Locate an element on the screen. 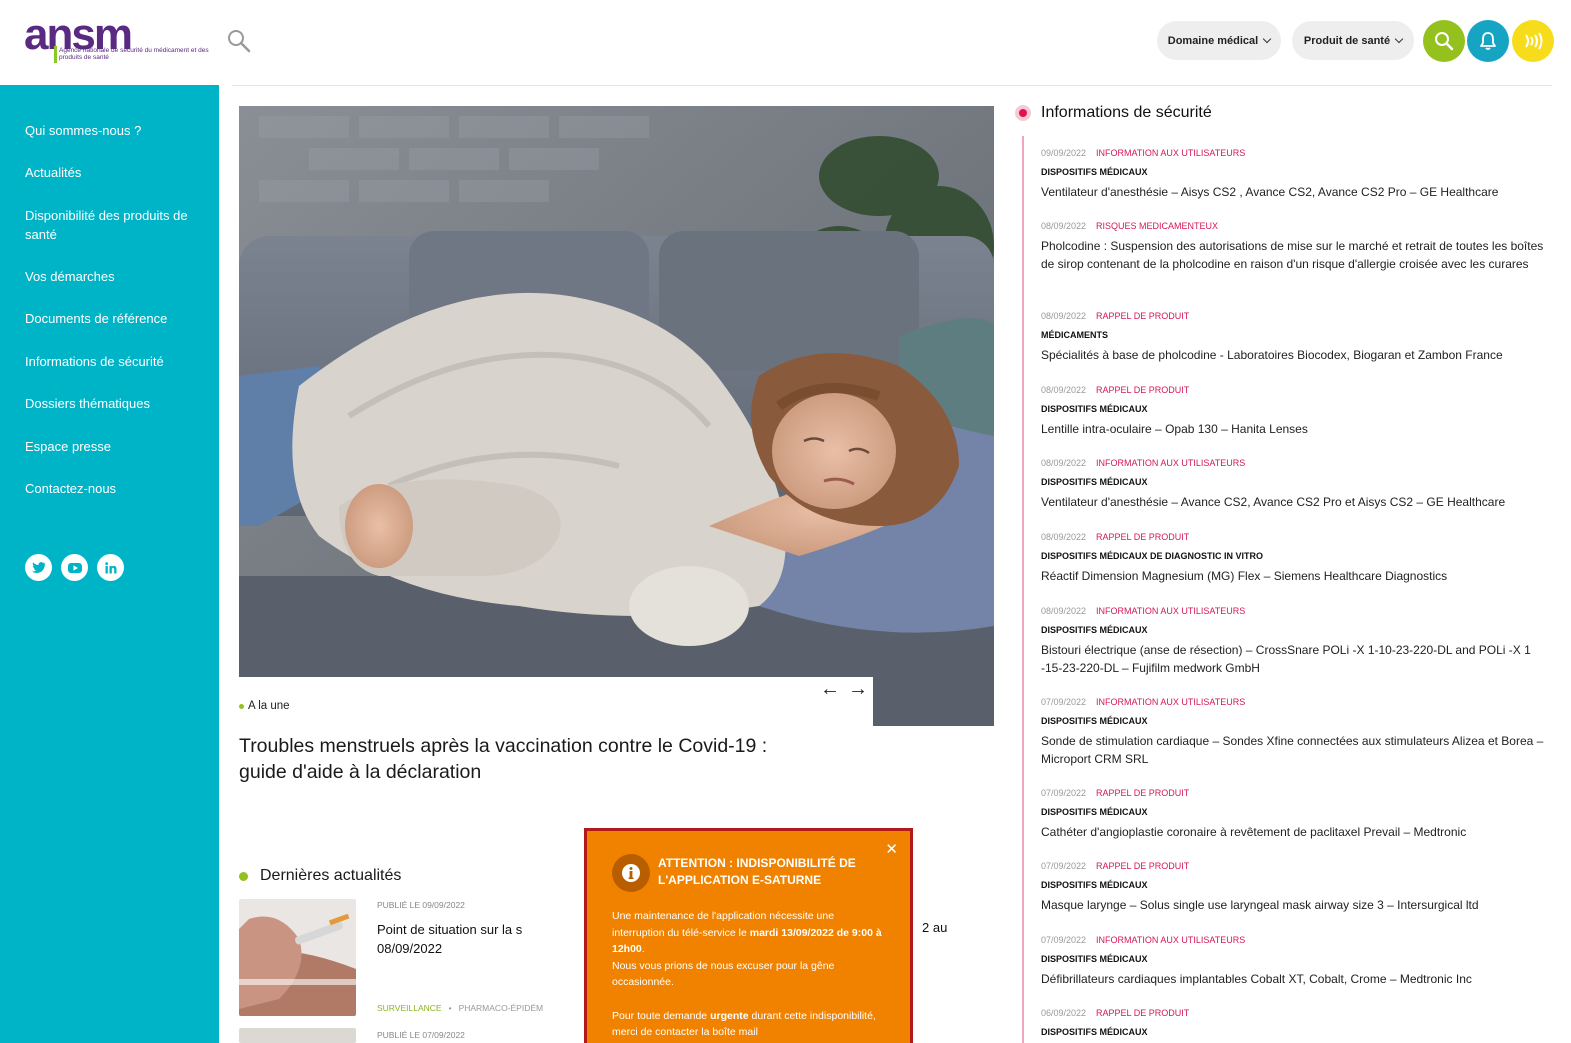 The height and width of the screenshot is (1043, 1571). news-tags: Surveillance • Pharmaco-épidém is located at coordinates (460, 1008).